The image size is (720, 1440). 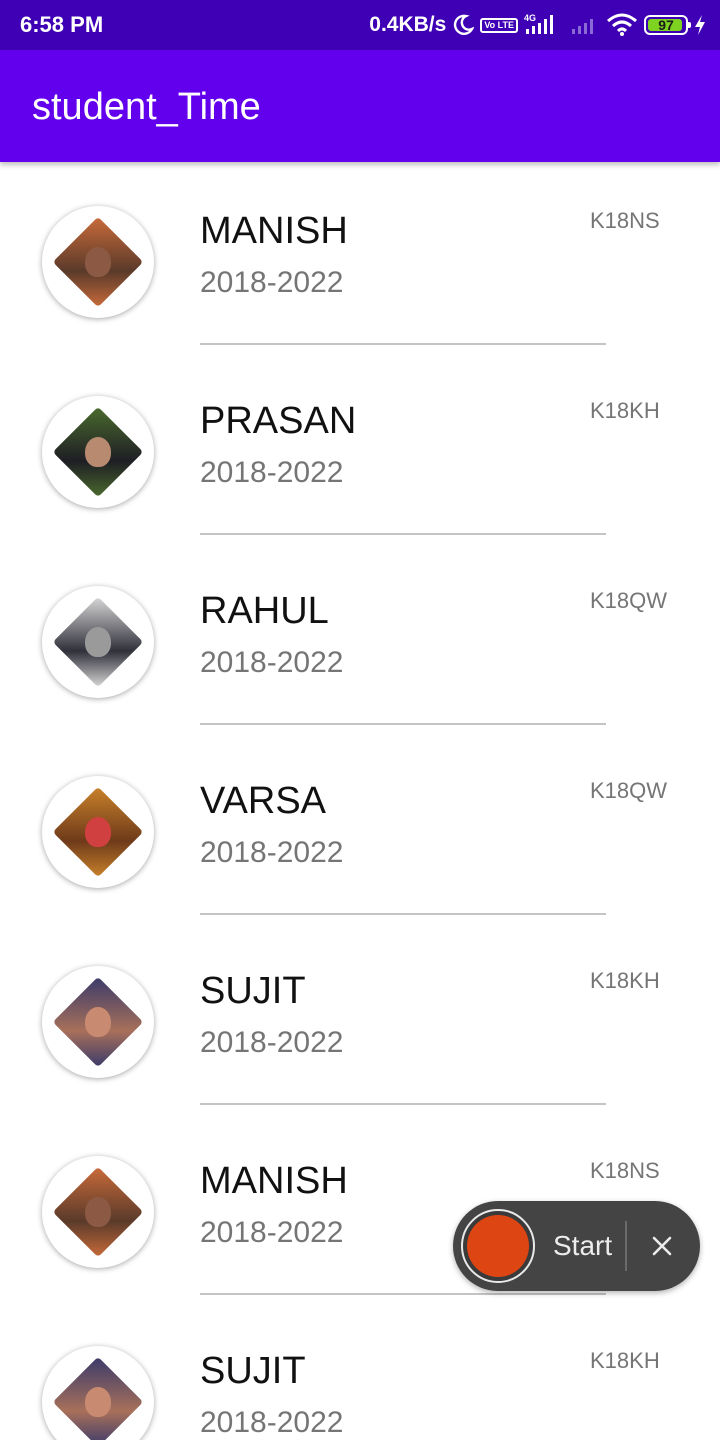 I want to click on close-icon, so click(x=662, y=1246).